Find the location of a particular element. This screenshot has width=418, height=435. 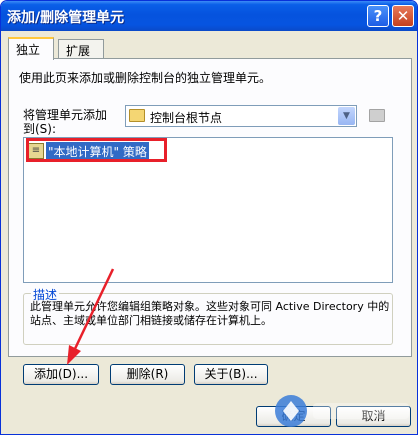

folder-icon is located at coordinates (137, 115).